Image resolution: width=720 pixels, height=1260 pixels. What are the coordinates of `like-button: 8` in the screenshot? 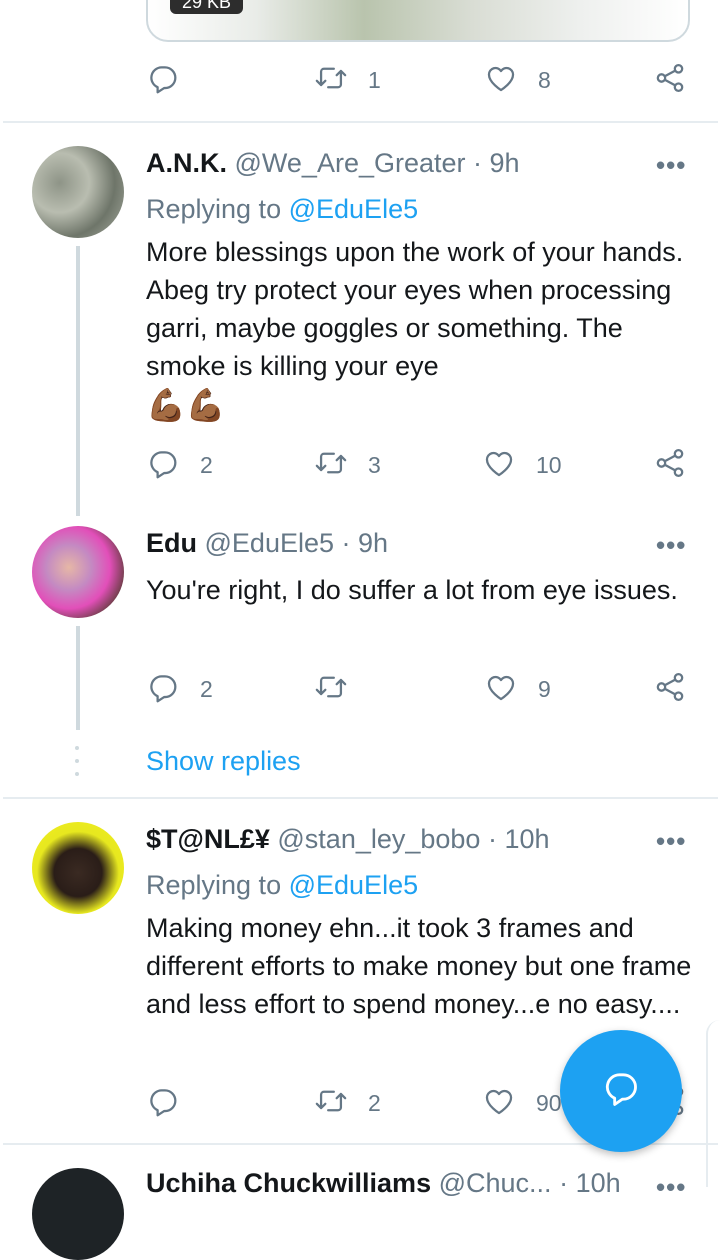 It's located at (517, 80).